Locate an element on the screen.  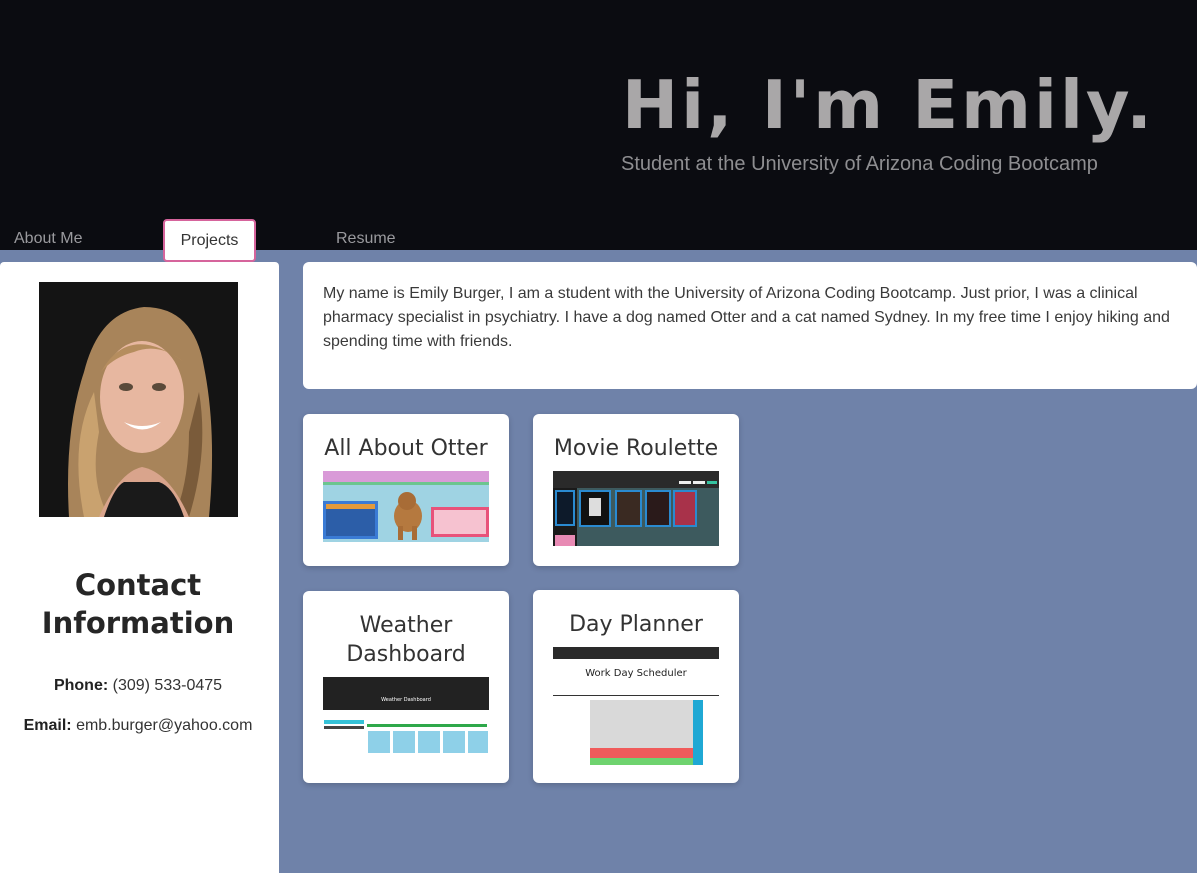
project-card-weather-dashboard: Weather Dashboard Weather Dashboard is located at coordinates (406, 687).